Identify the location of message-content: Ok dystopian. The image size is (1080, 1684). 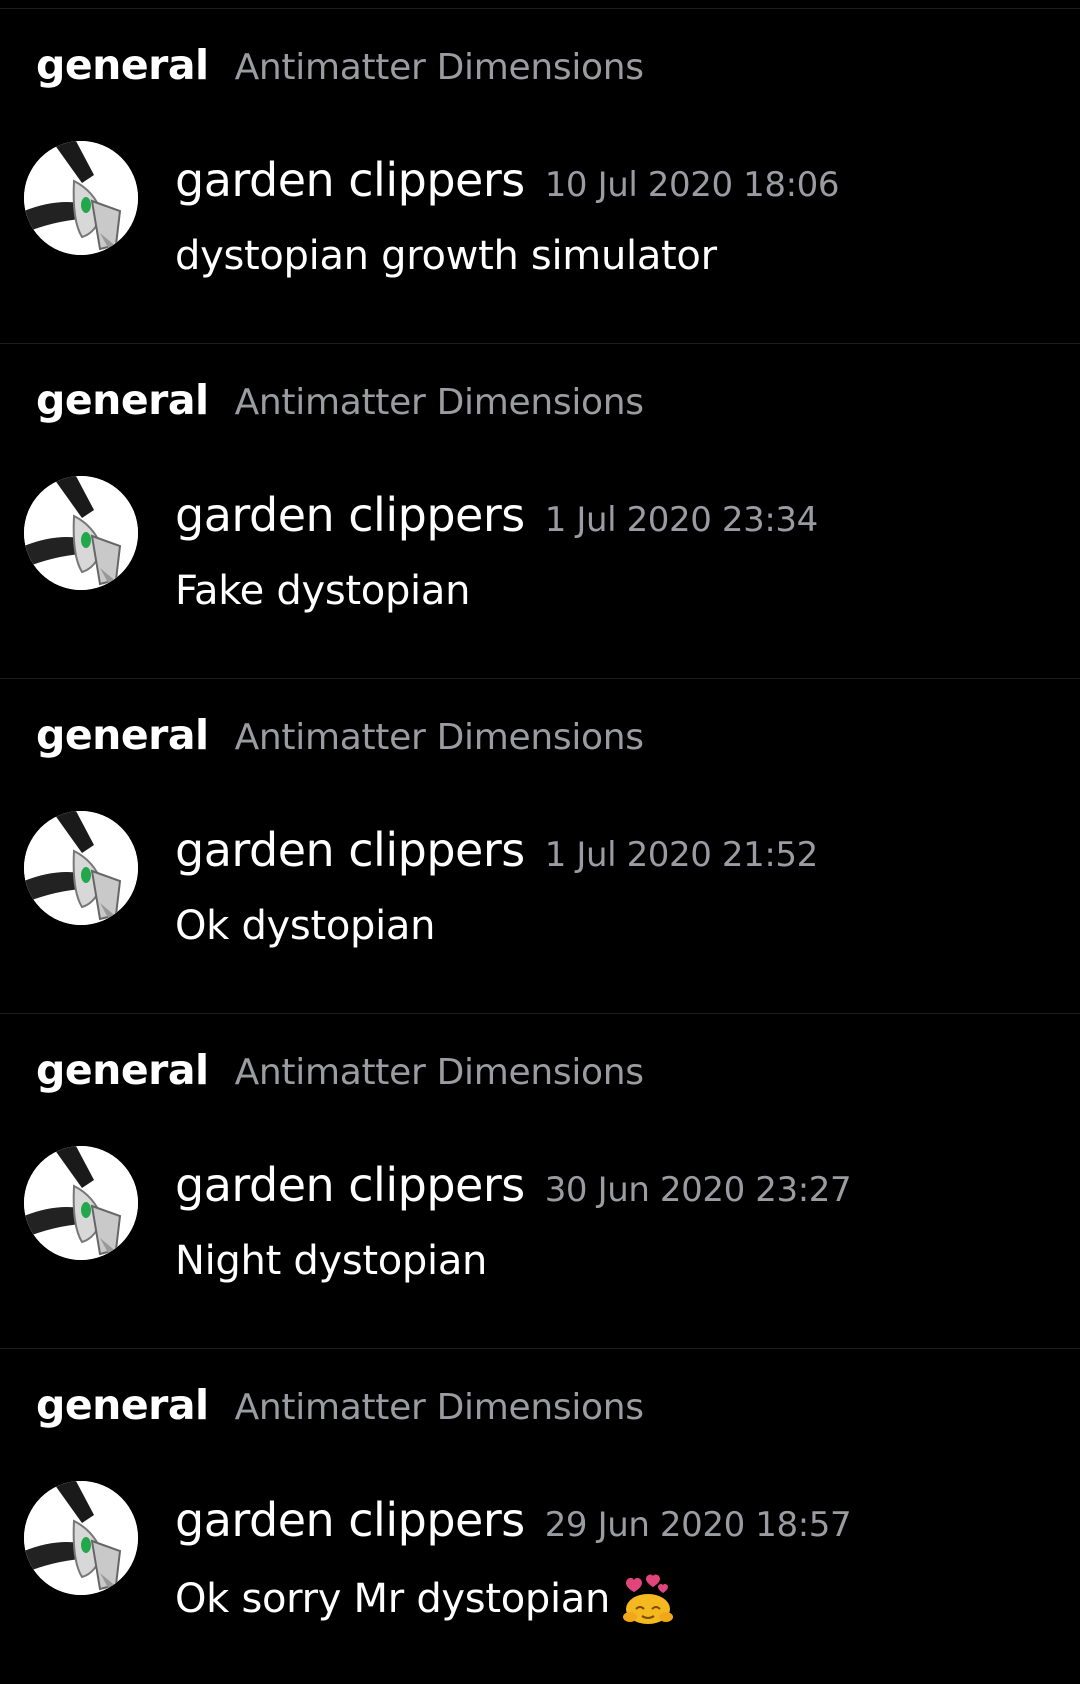
(305, 926).